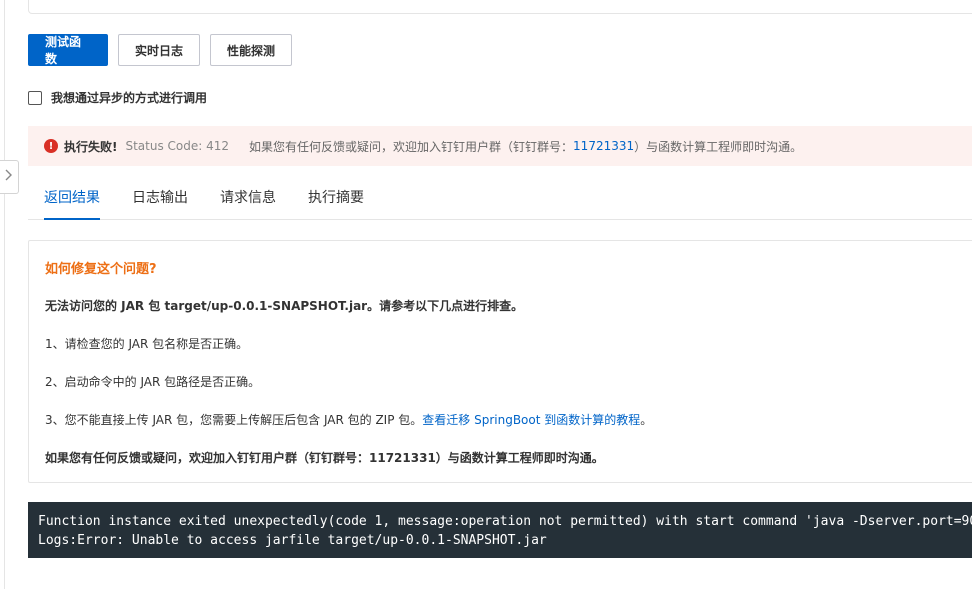  I want to click on alert-message-suffix: ）与函数计算工程师即时沟通。, so click(718, 146).